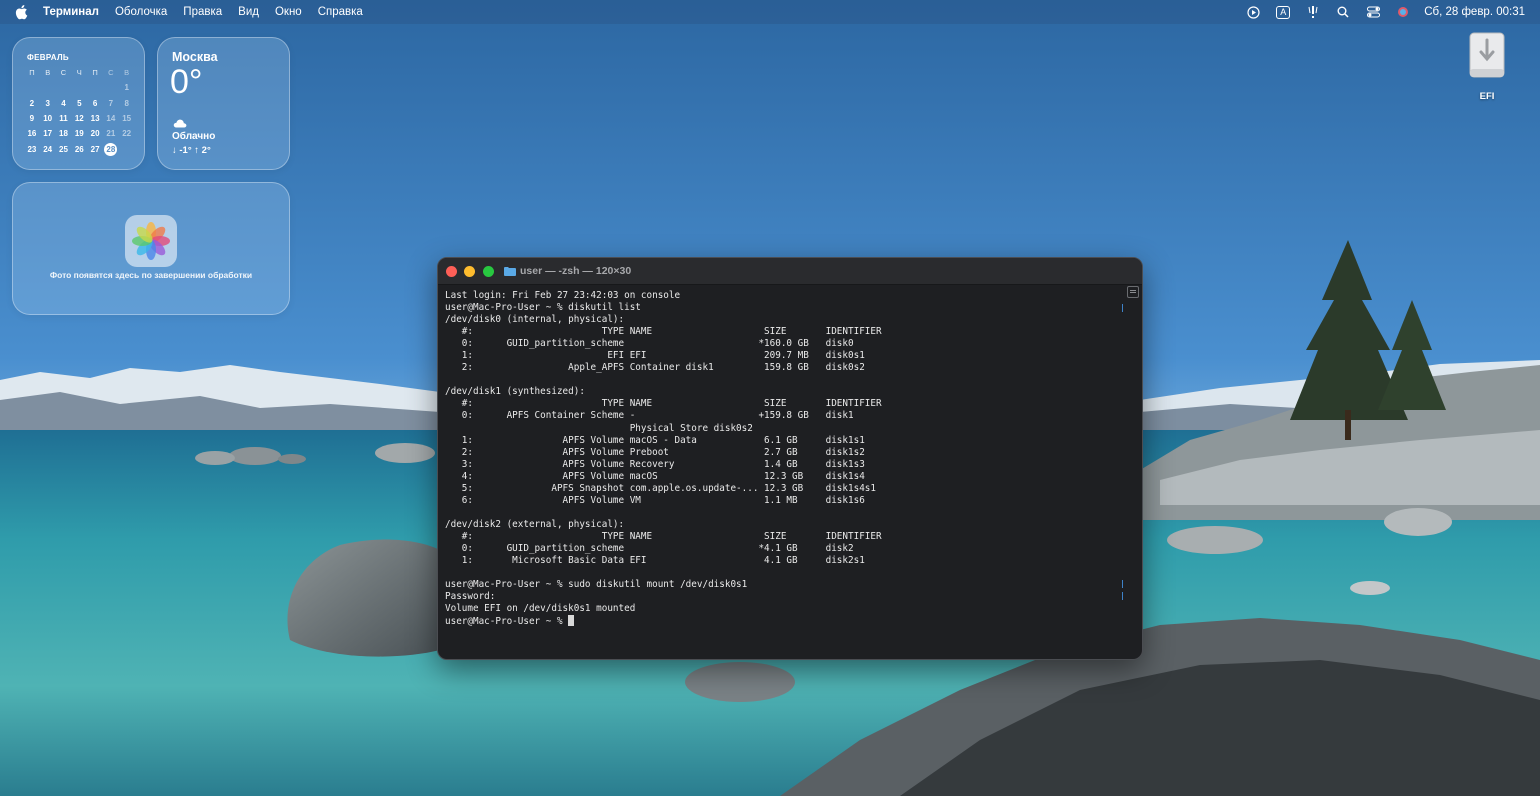  What do you see at coordinates (340, 12) in the screenshot?
I see `menu-help: Справка` at bounding box center [340, 12].